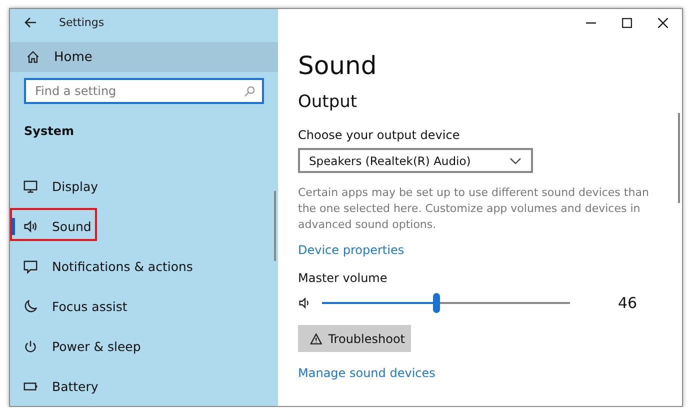  I want to click on message-icon, so click(30, 266).